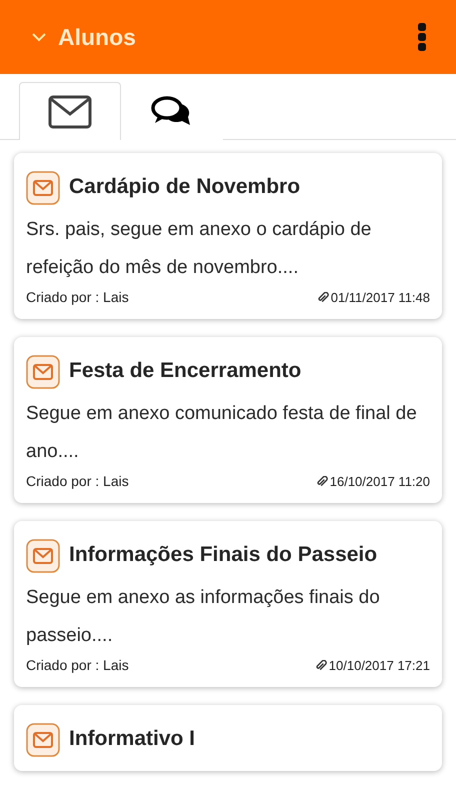  What do you see at coordinates (228, 738) in the screenshot?
I see `message-card: Informativo I` at bounding box center [228, 738].